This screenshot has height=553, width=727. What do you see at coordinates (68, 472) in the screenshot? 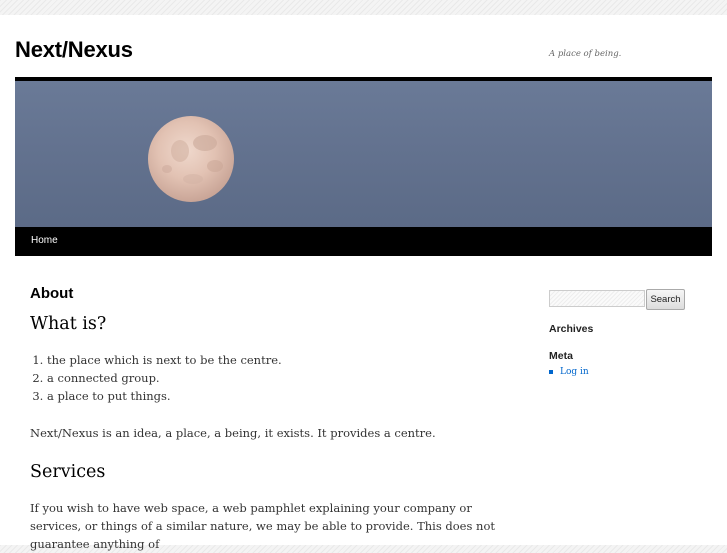
I see `heading-services: Services` at bounding box center [68, 472].